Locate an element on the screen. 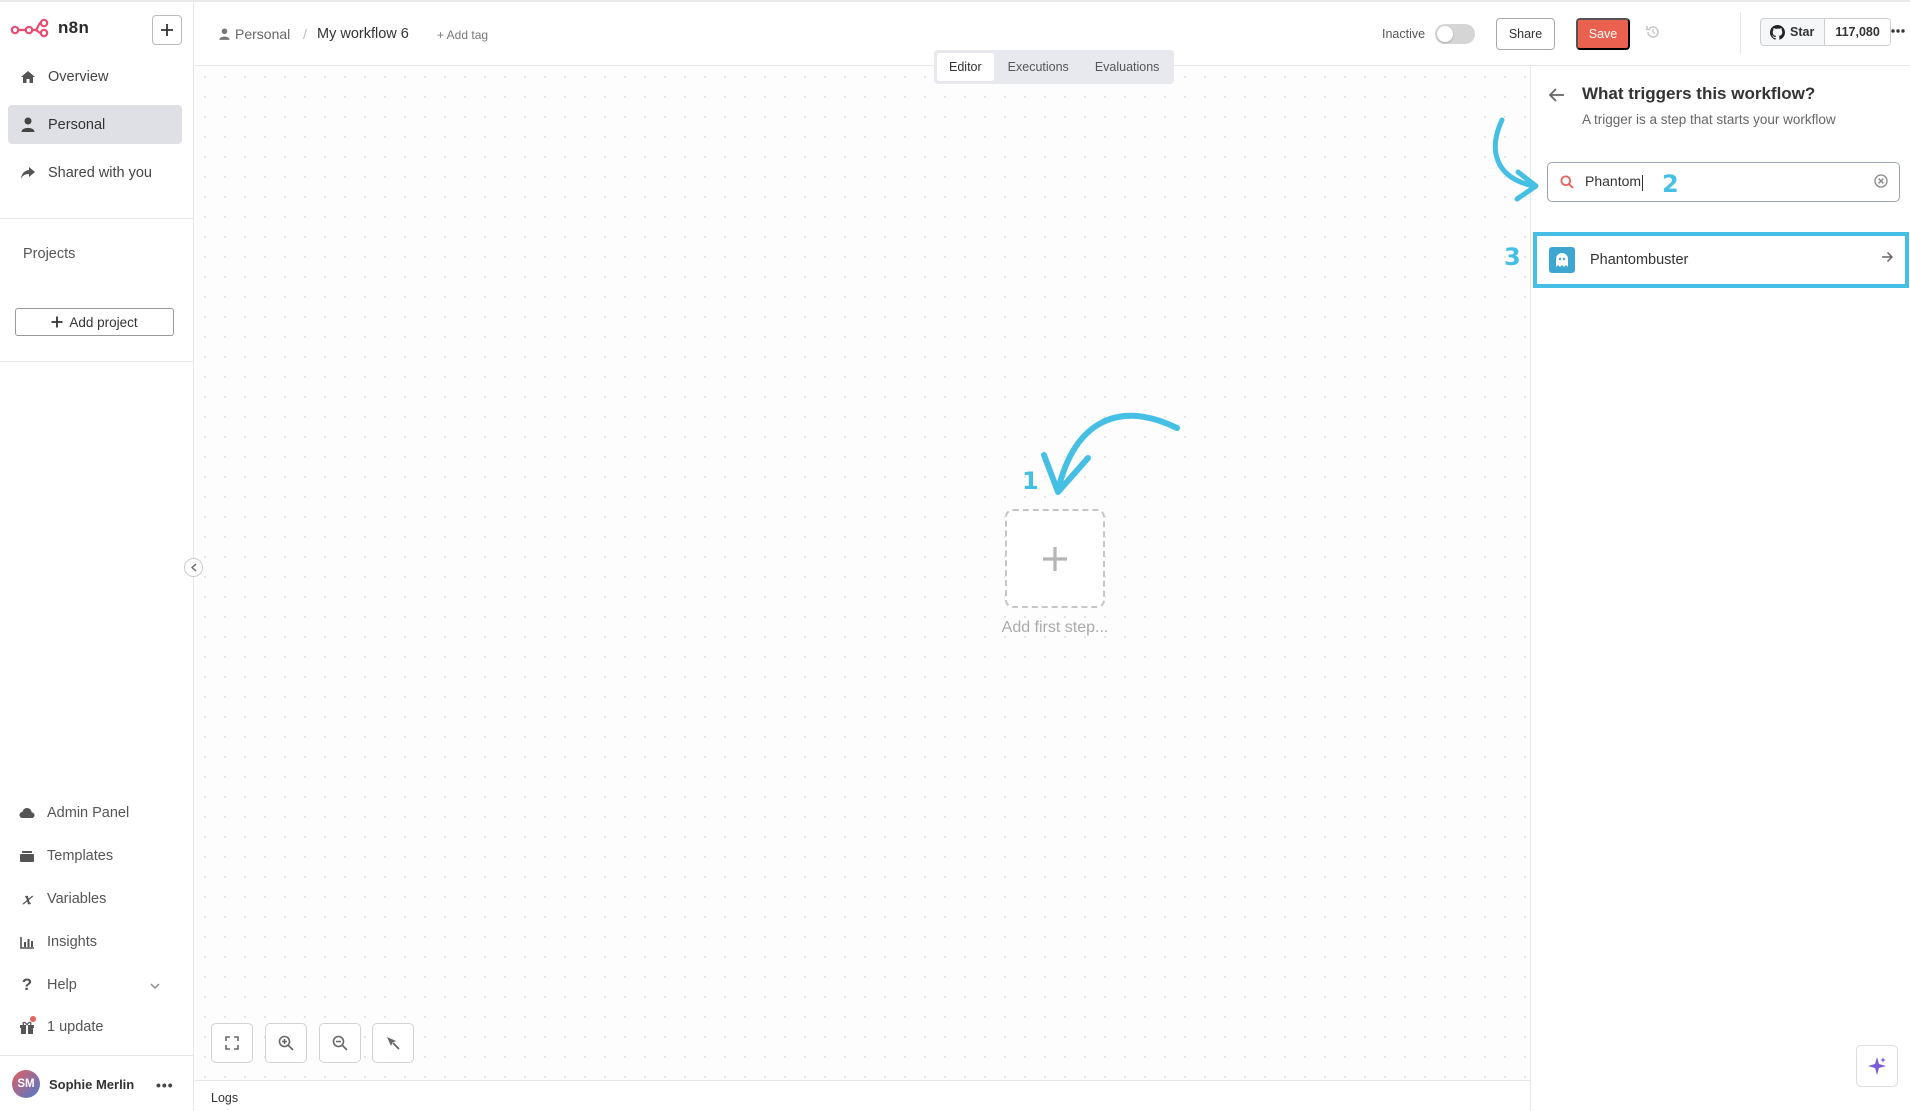 This screenshot has height=1111, width=1910. search-result-item: Phantombuster is located at coordinates (1721, 260).